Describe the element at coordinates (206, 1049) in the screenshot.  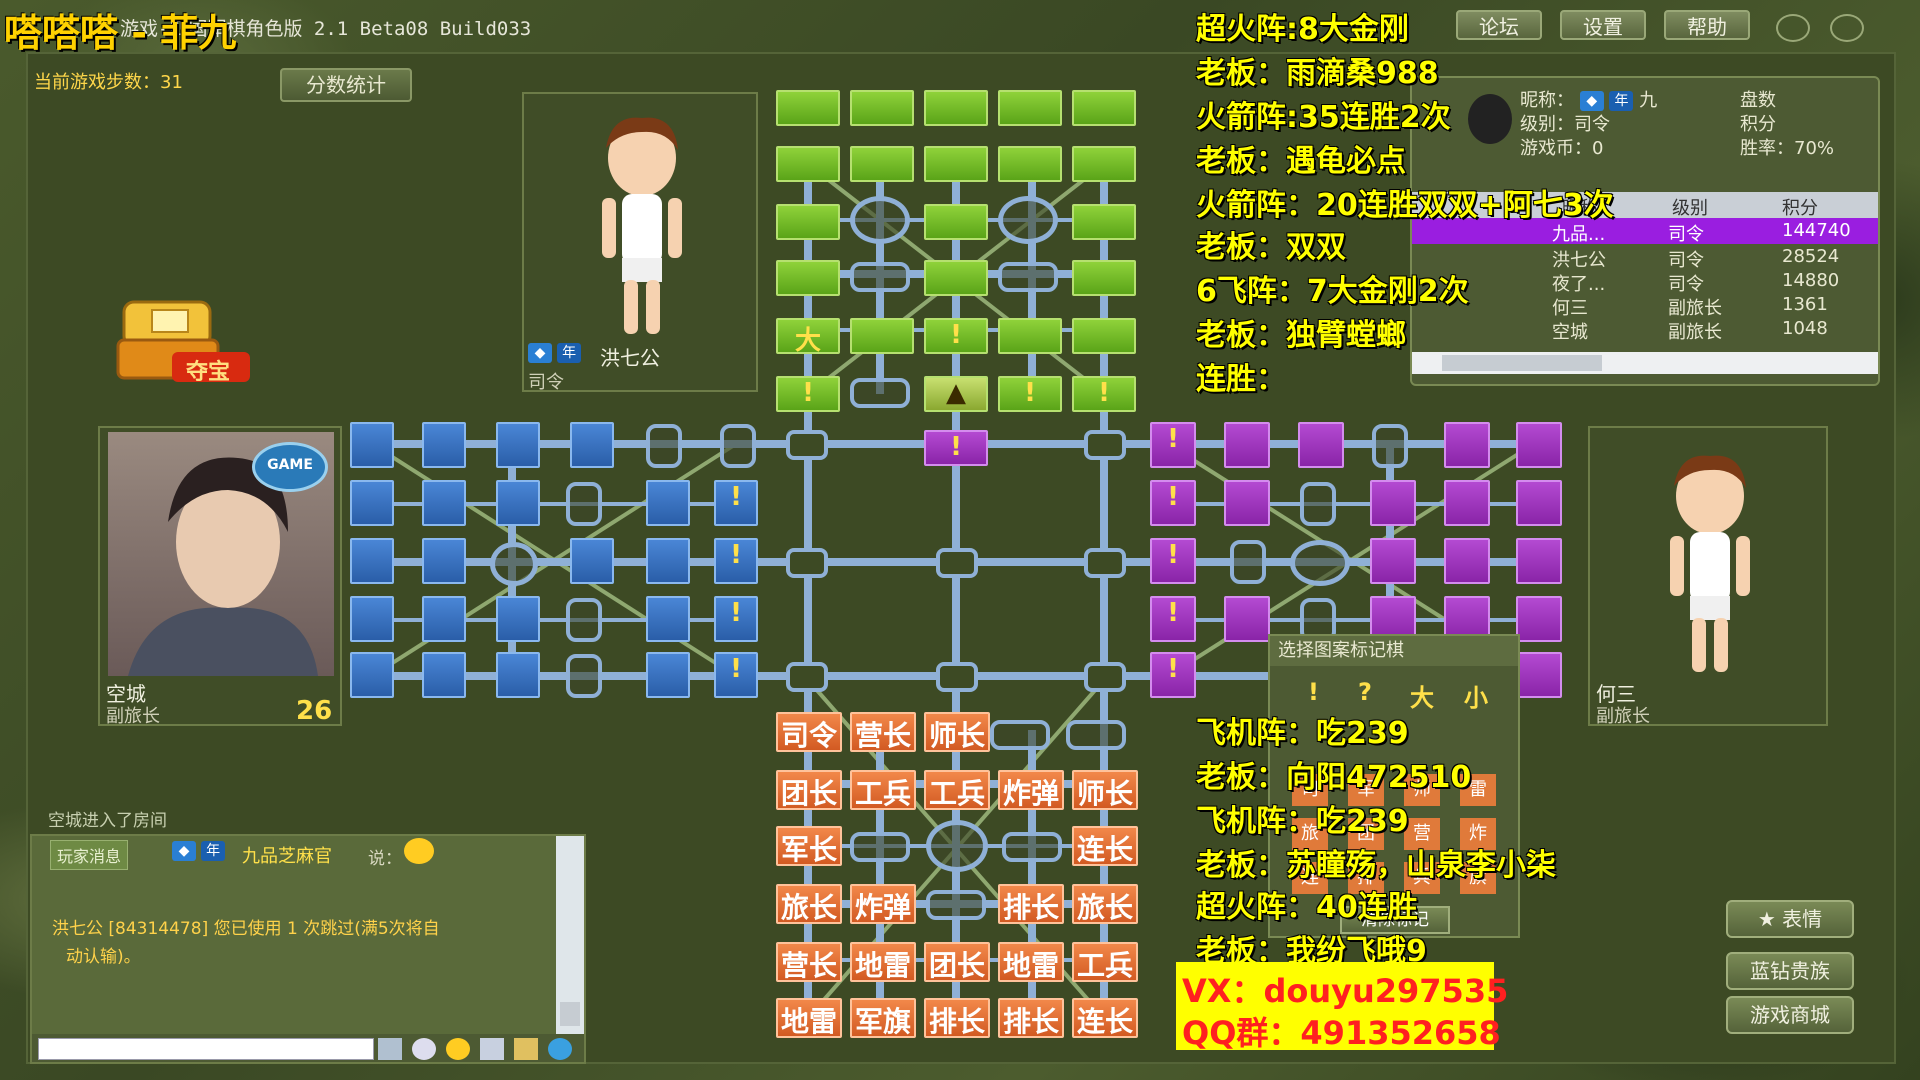
I see `chat-input` at that location.